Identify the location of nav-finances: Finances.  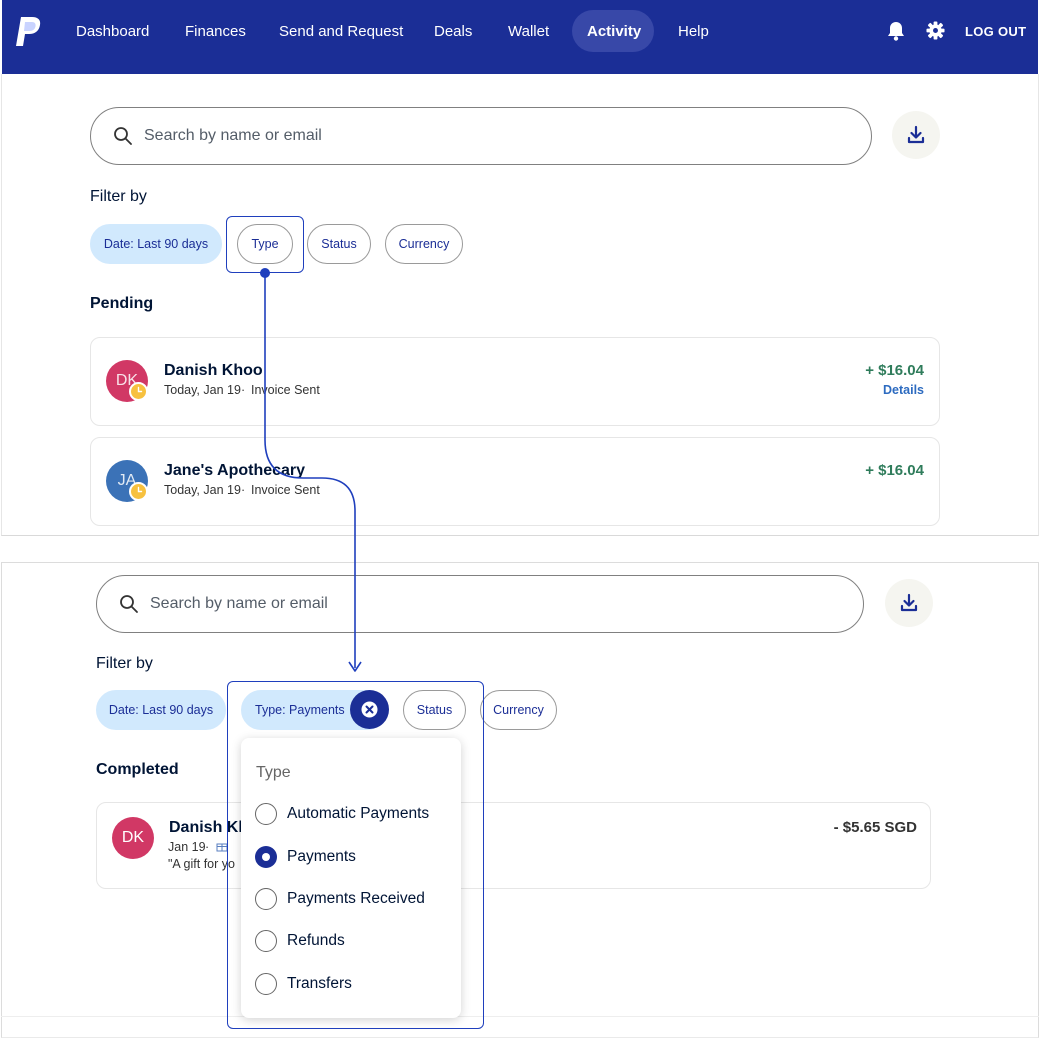
(215, 32).